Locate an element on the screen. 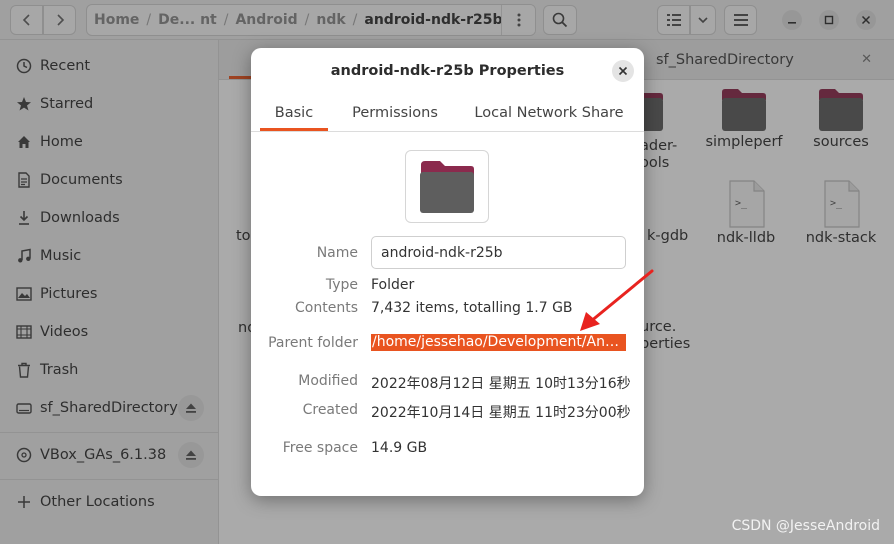 The width and height of the screenshot is (894, 544). watermark: CSDN @JesseAndroid is located at coordinates (805, 526).